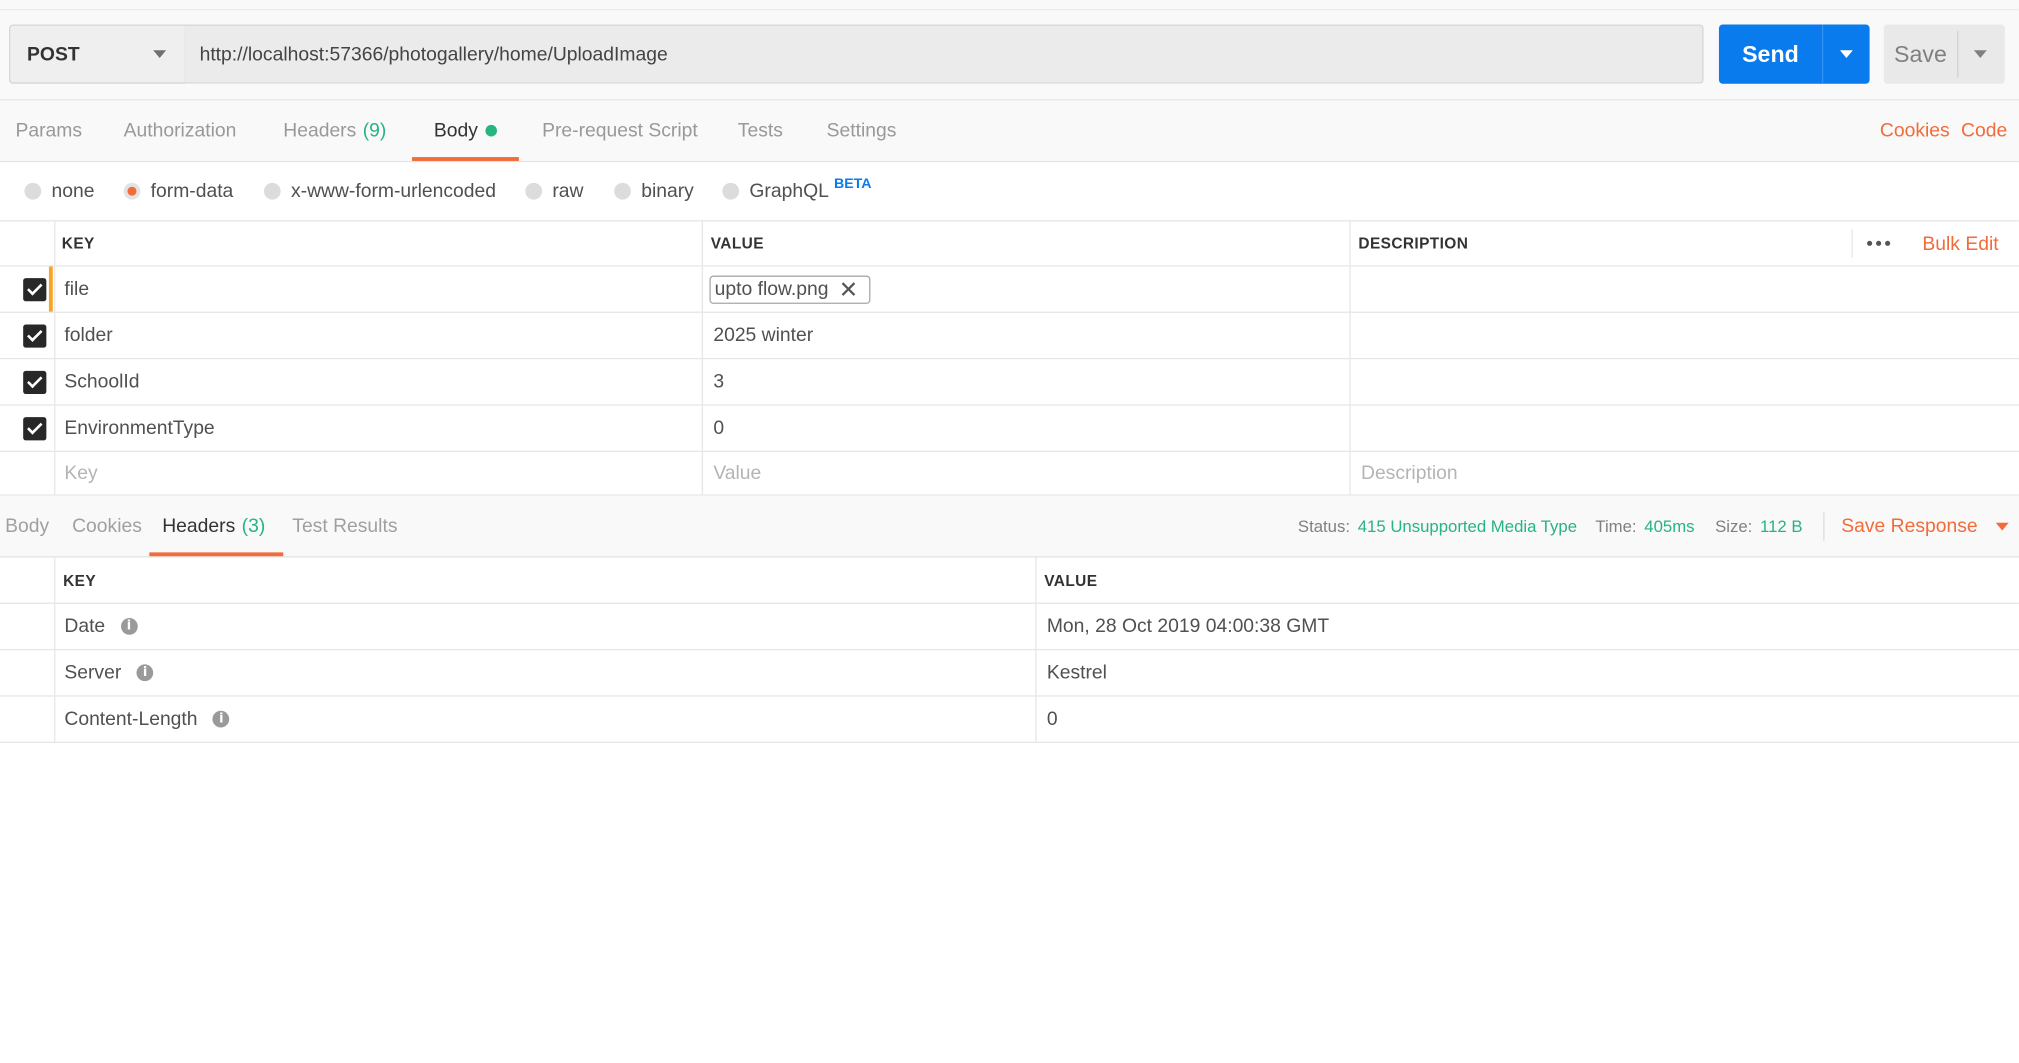 The height and width of the screenshot is (1063, 2019). Describe the element at coordinates (139, 428) in the screenshot. I see `key-cell: EnvironmentType` at that location.